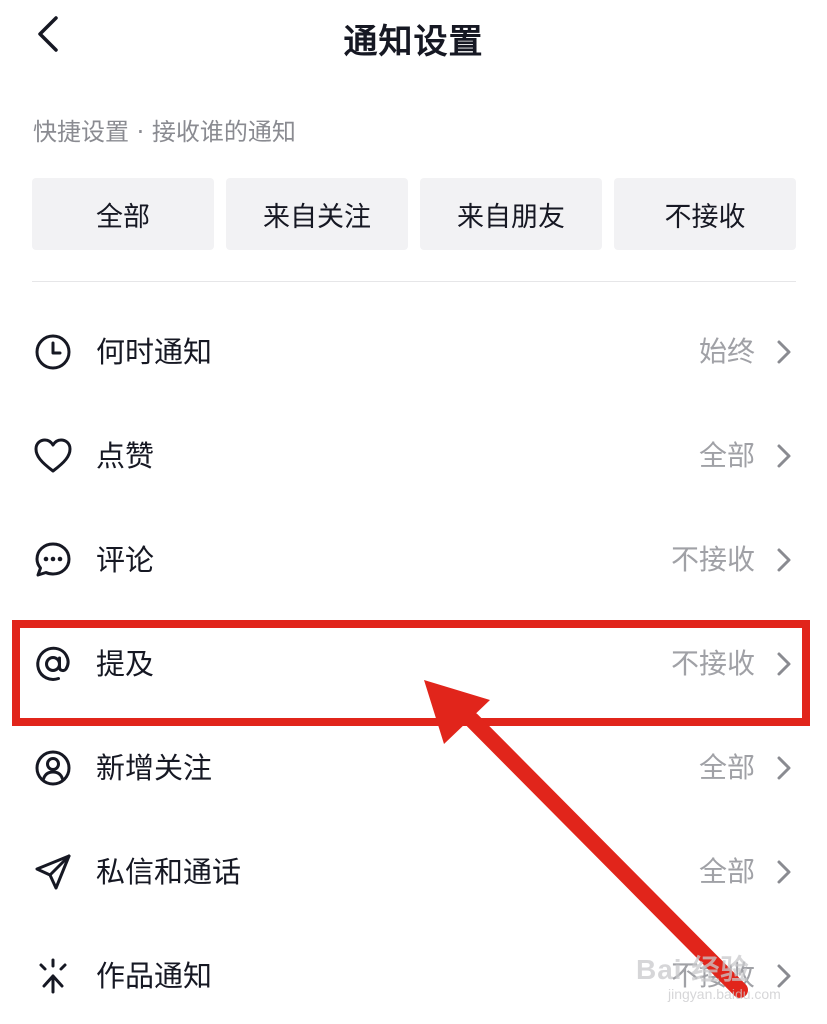 This screenshot has width=827, height=1024. Describe the element at coordinates (413, 352) in the screenshot. I see `setting-row-when-notify: 何时通知 始终` at that location.